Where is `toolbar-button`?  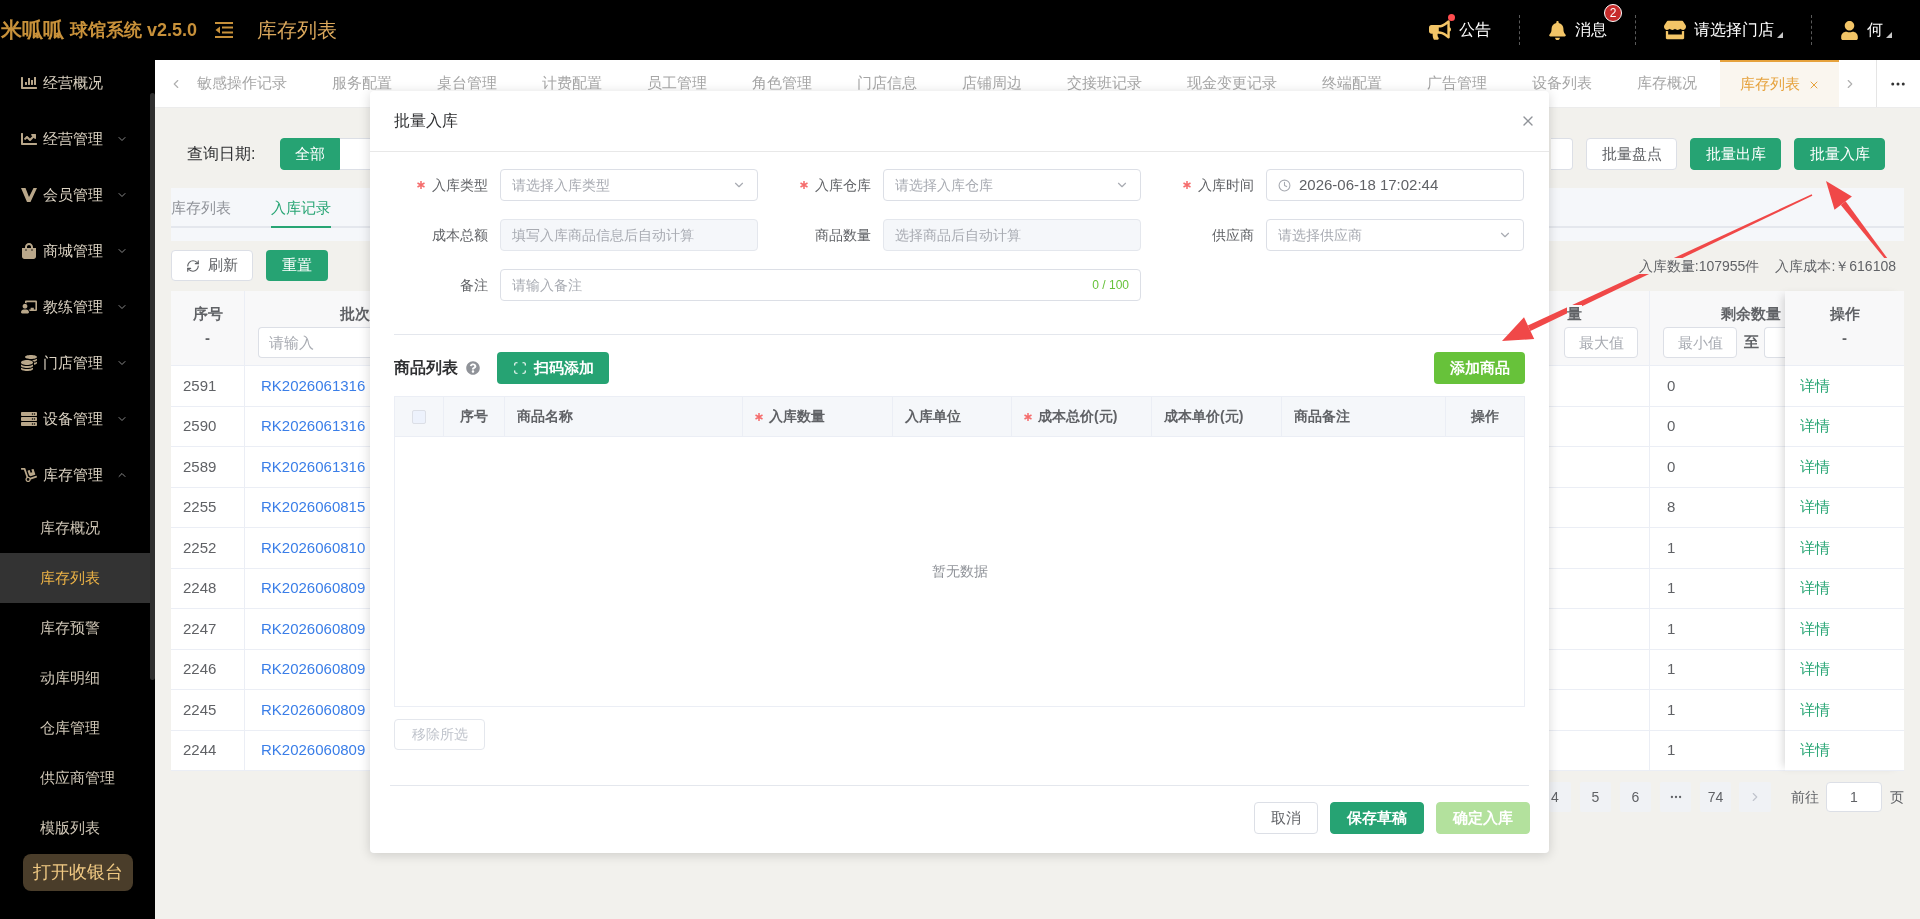
toolbar-button is located at coordinates (1562, 154).